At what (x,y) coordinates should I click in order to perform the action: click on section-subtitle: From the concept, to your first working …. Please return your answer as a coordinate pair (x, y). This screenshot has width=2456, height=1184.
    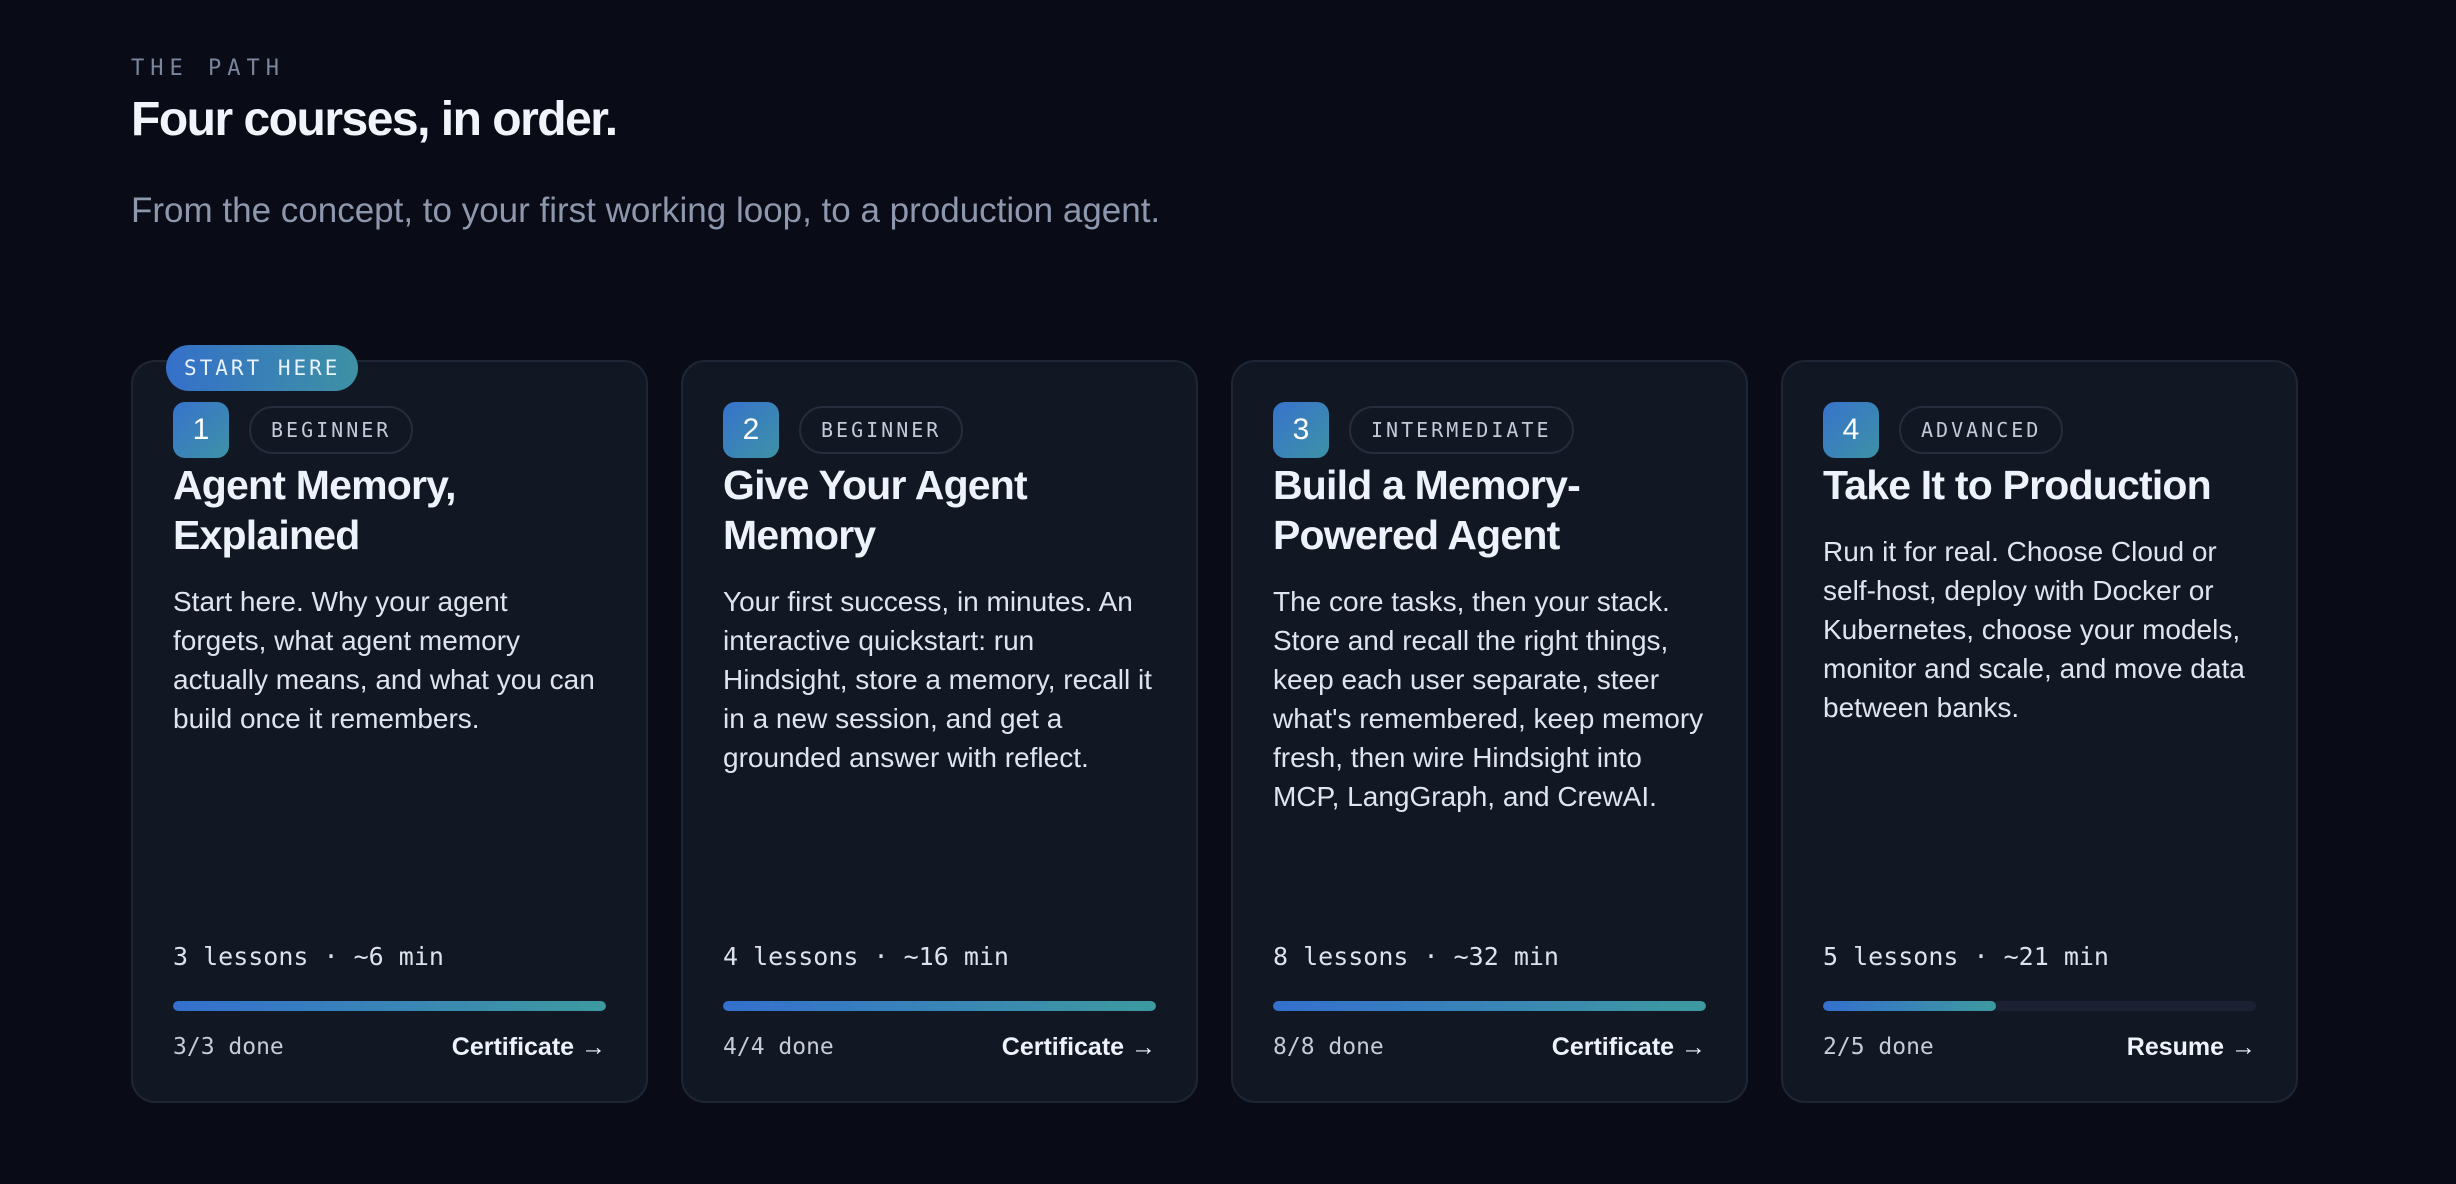
    Looking at the image, I should click on (646, 210).